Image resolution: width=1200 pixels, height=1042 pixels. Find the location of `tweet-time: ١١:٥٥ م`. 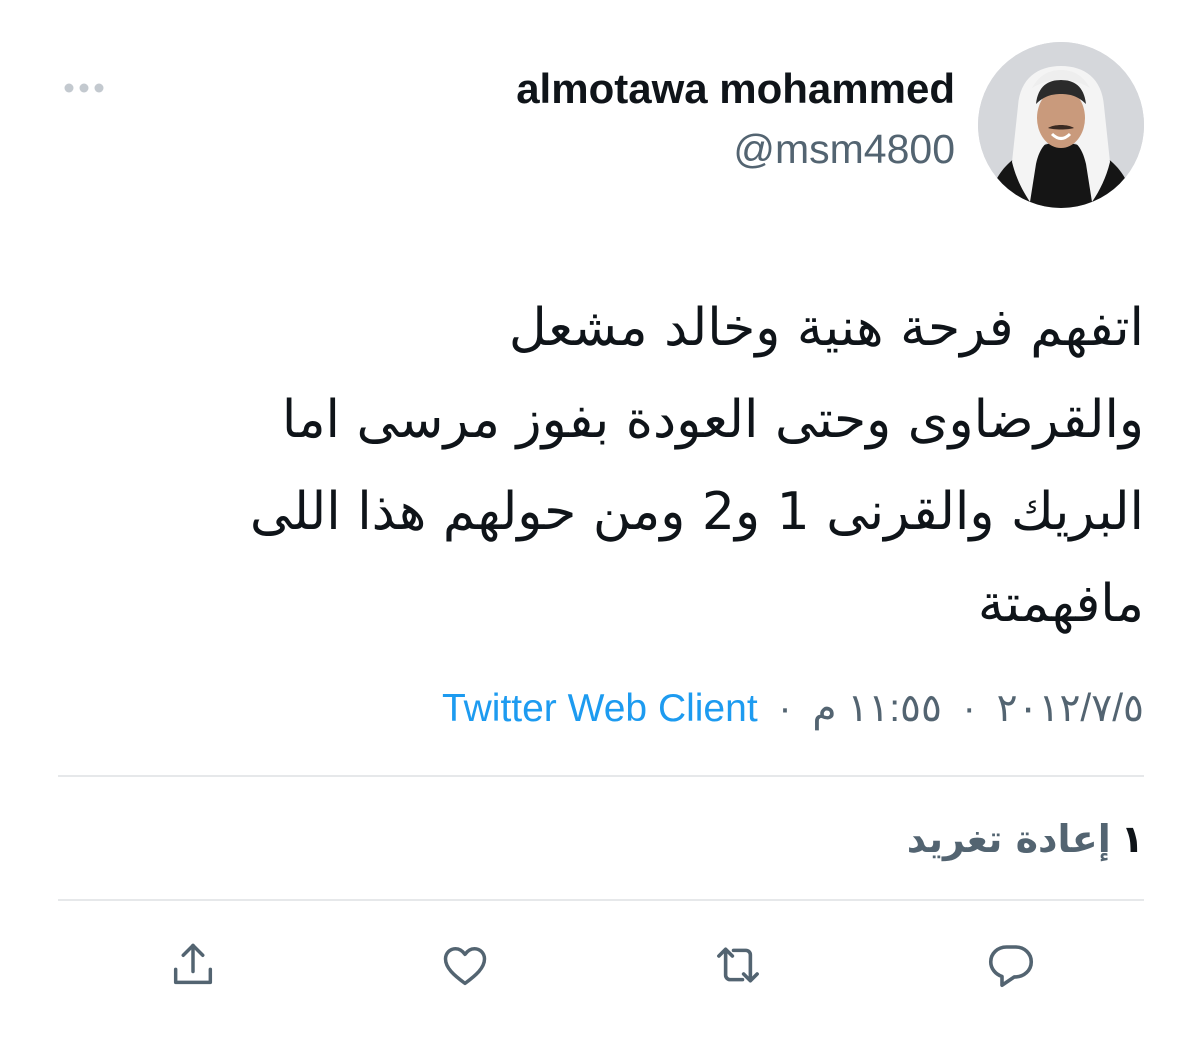

tweet-time: ١١:٥٥ م is located at coordinates (877, 708).